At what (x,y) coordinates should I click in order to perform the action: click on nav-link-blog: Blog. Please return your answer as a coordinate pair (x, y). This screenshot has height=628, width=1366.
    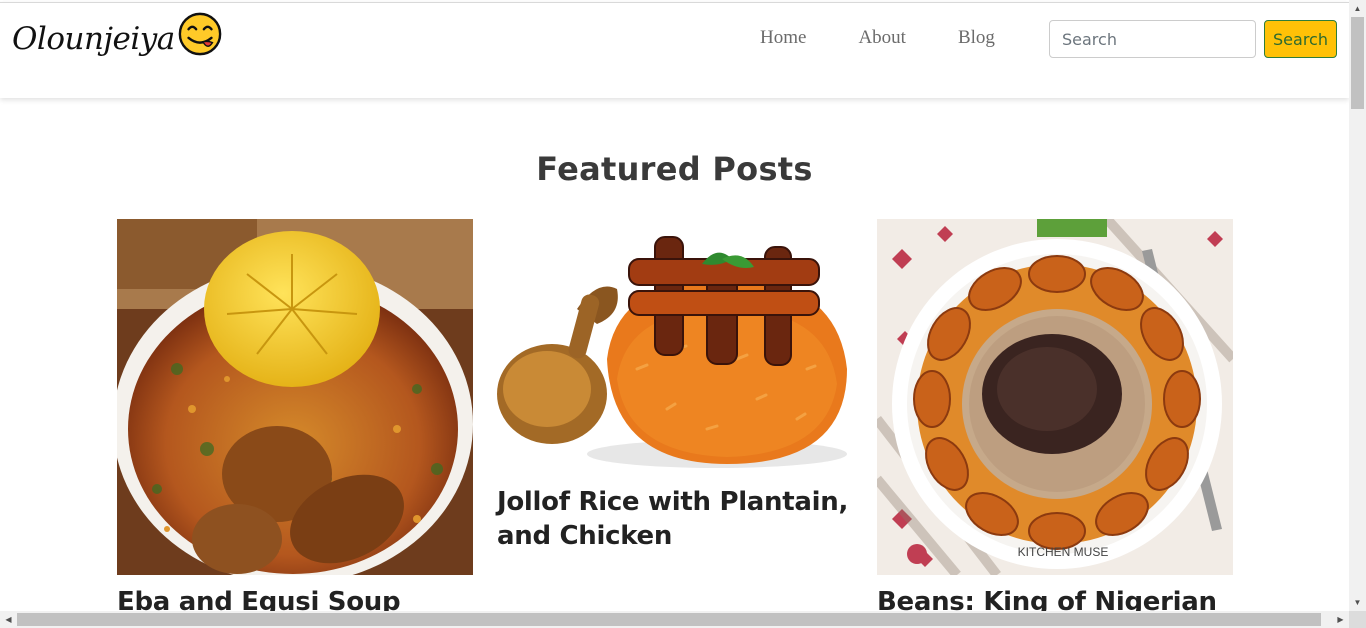
    Looking at the image, I should click on (976, 38).